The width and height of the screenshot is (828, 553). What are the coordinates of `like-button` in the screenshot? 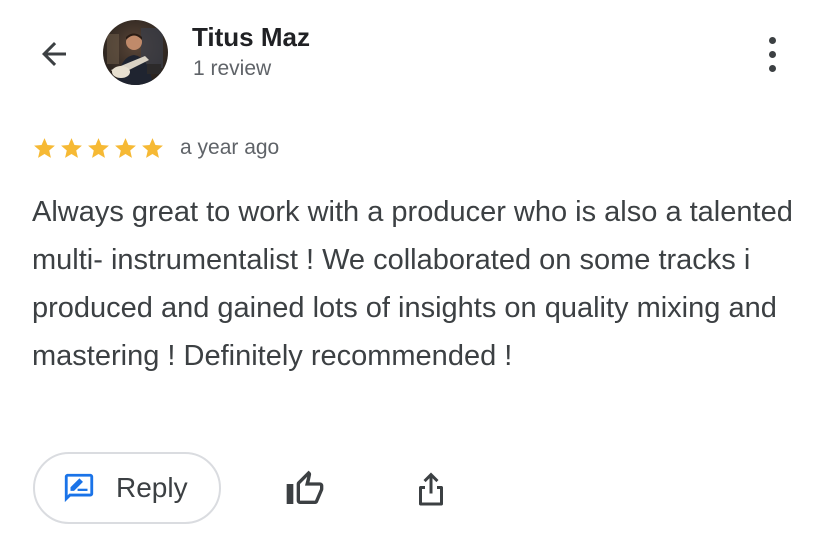 It's located at (305, 489).